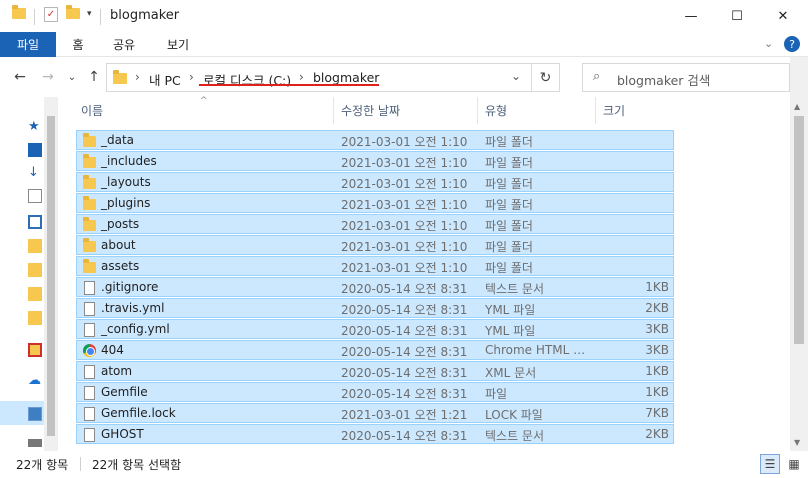  I want to click on minimize-button: —, so click(691, 16).